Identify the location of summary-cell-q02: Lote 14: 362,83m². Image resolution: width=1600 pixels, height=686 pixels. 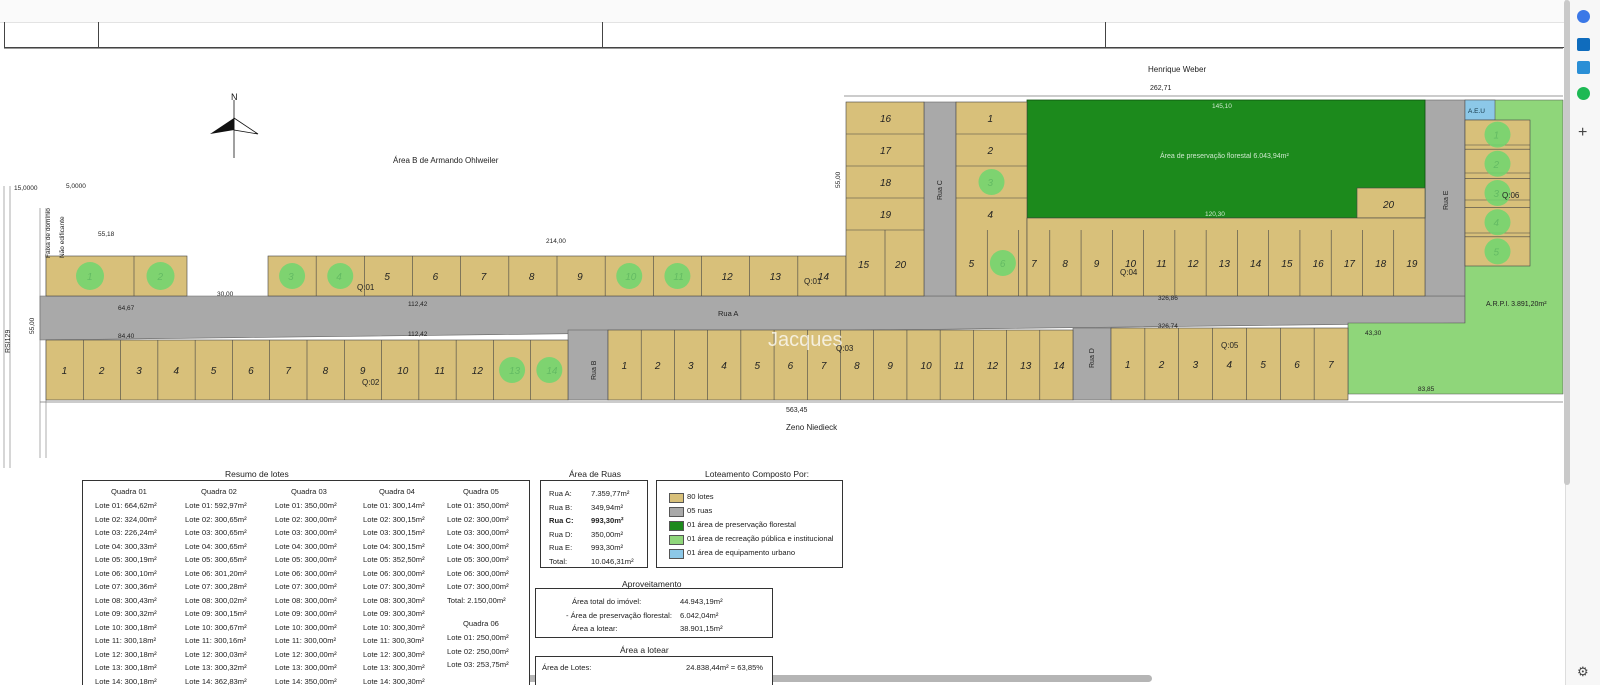
(216, 681).